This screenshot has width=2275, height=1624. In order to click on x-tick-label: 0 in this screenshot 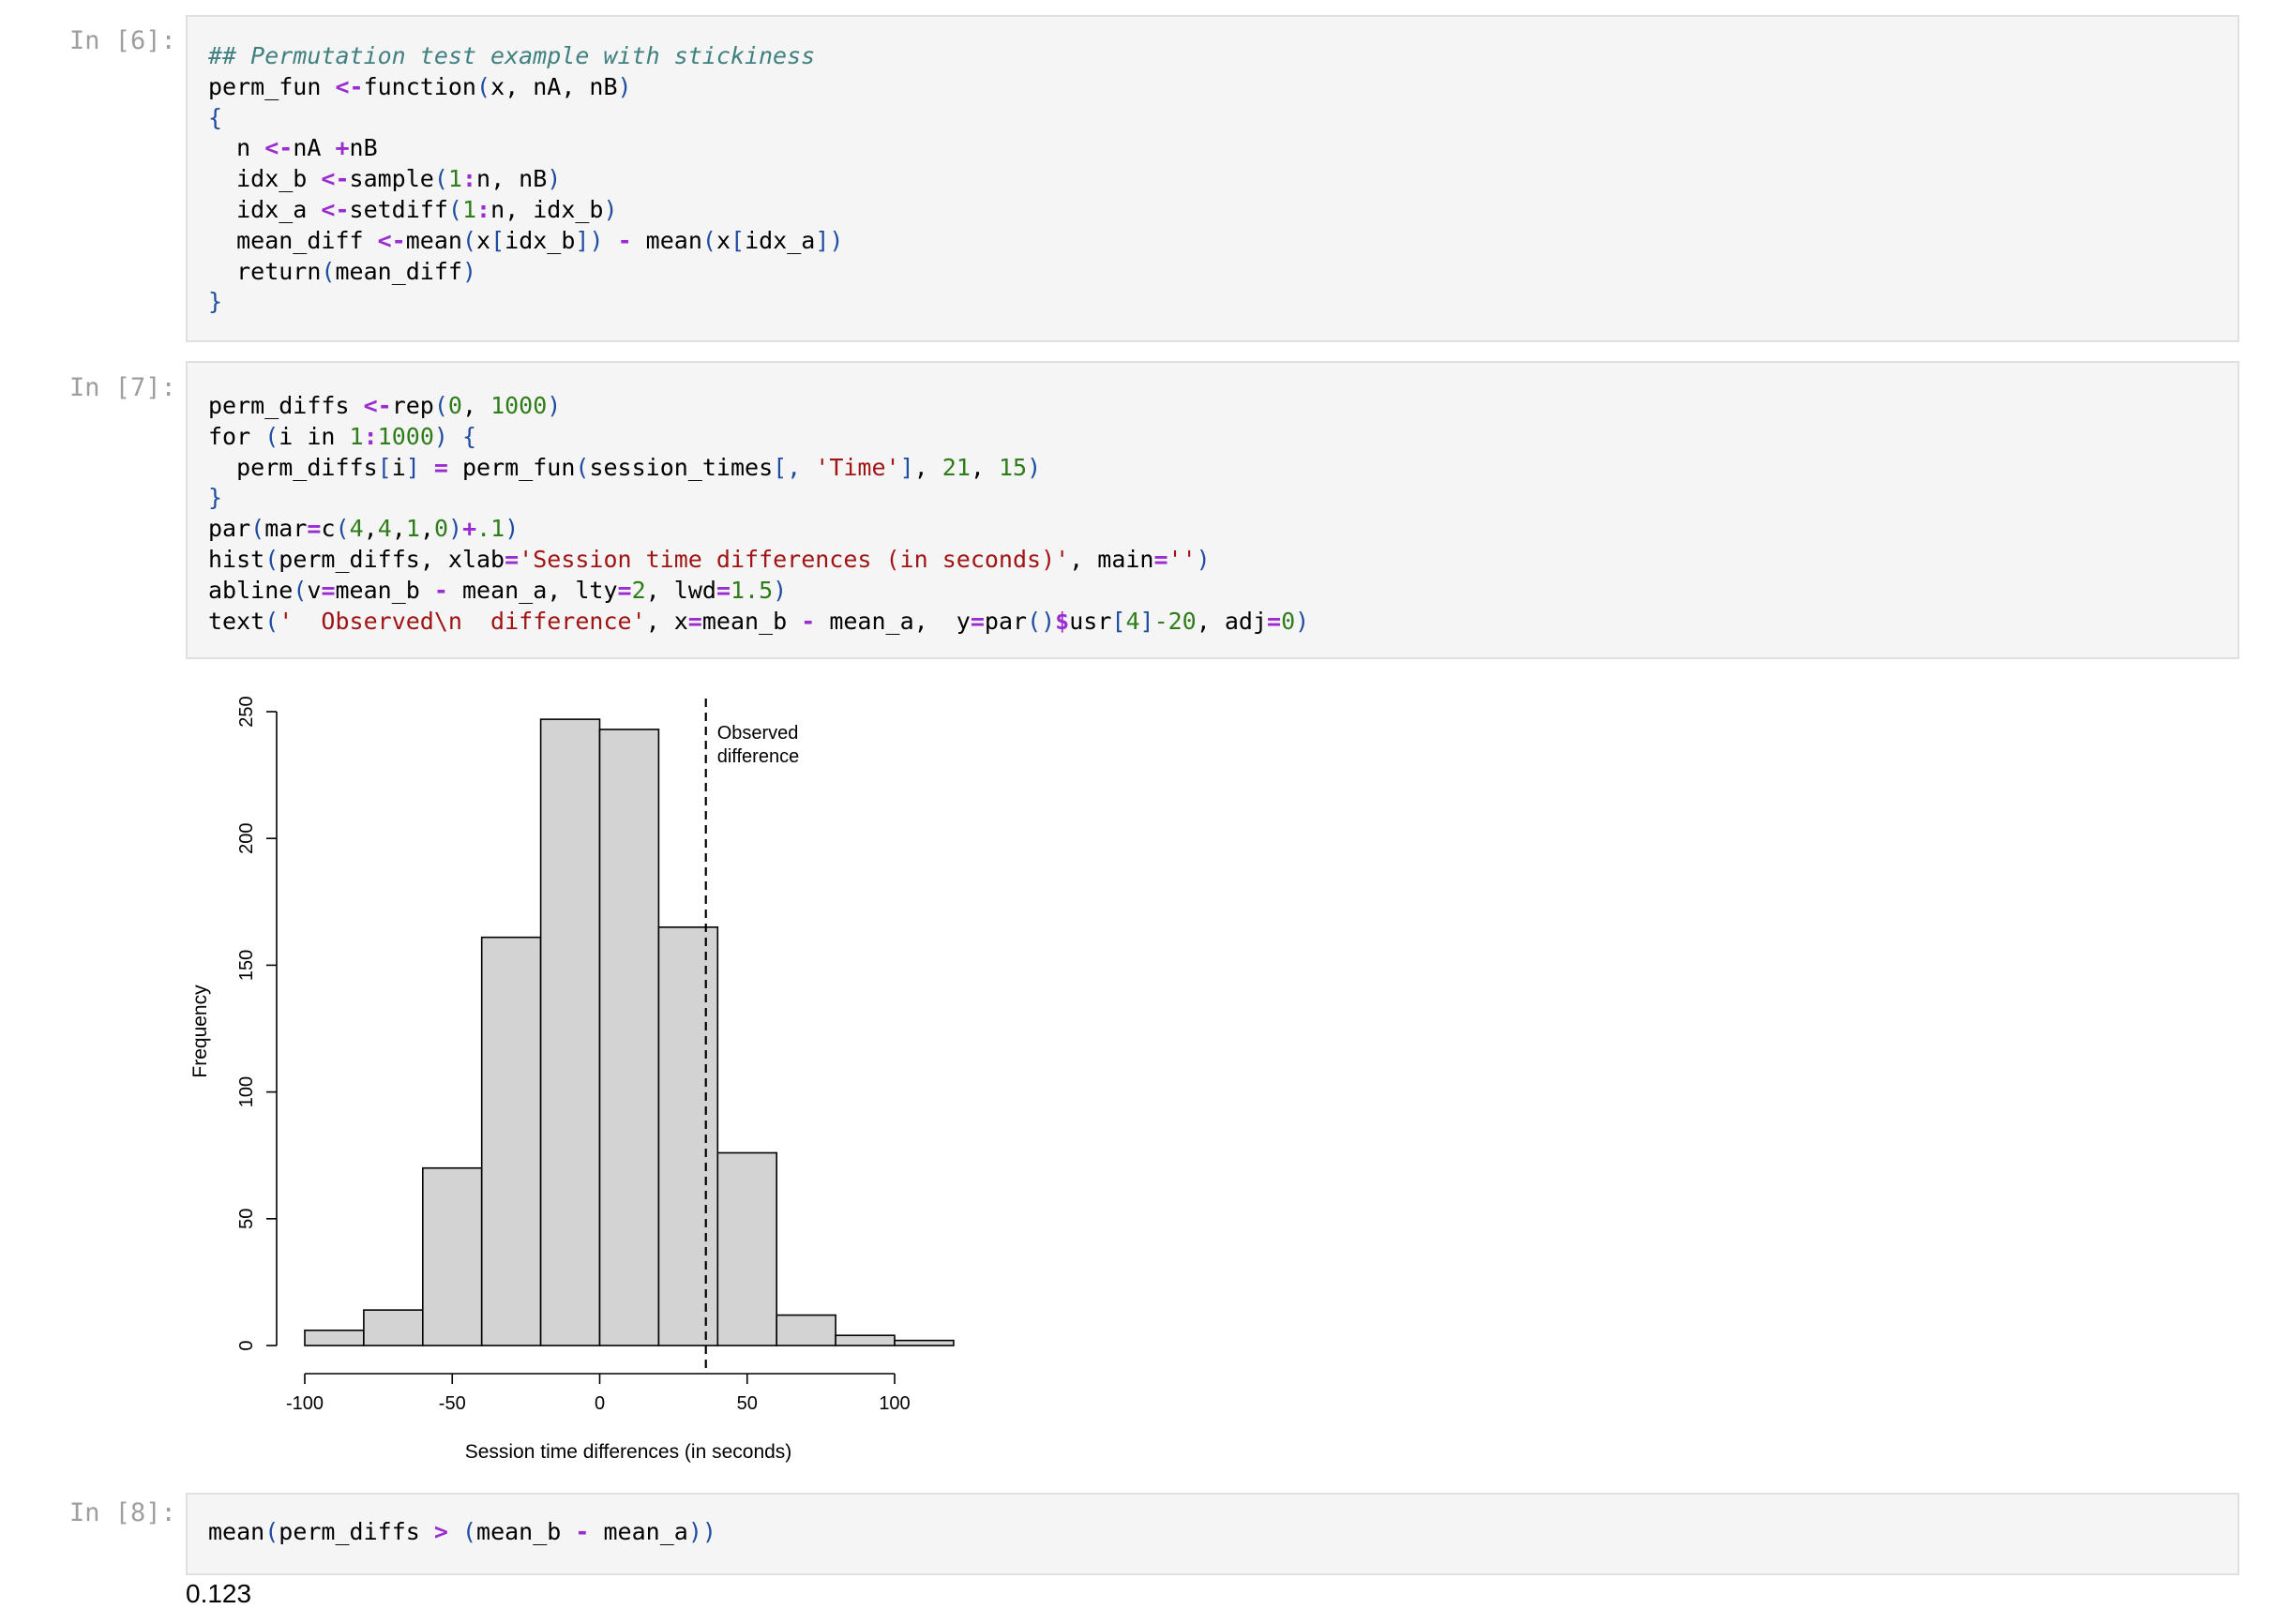, I will do `click(600, 1403)`.